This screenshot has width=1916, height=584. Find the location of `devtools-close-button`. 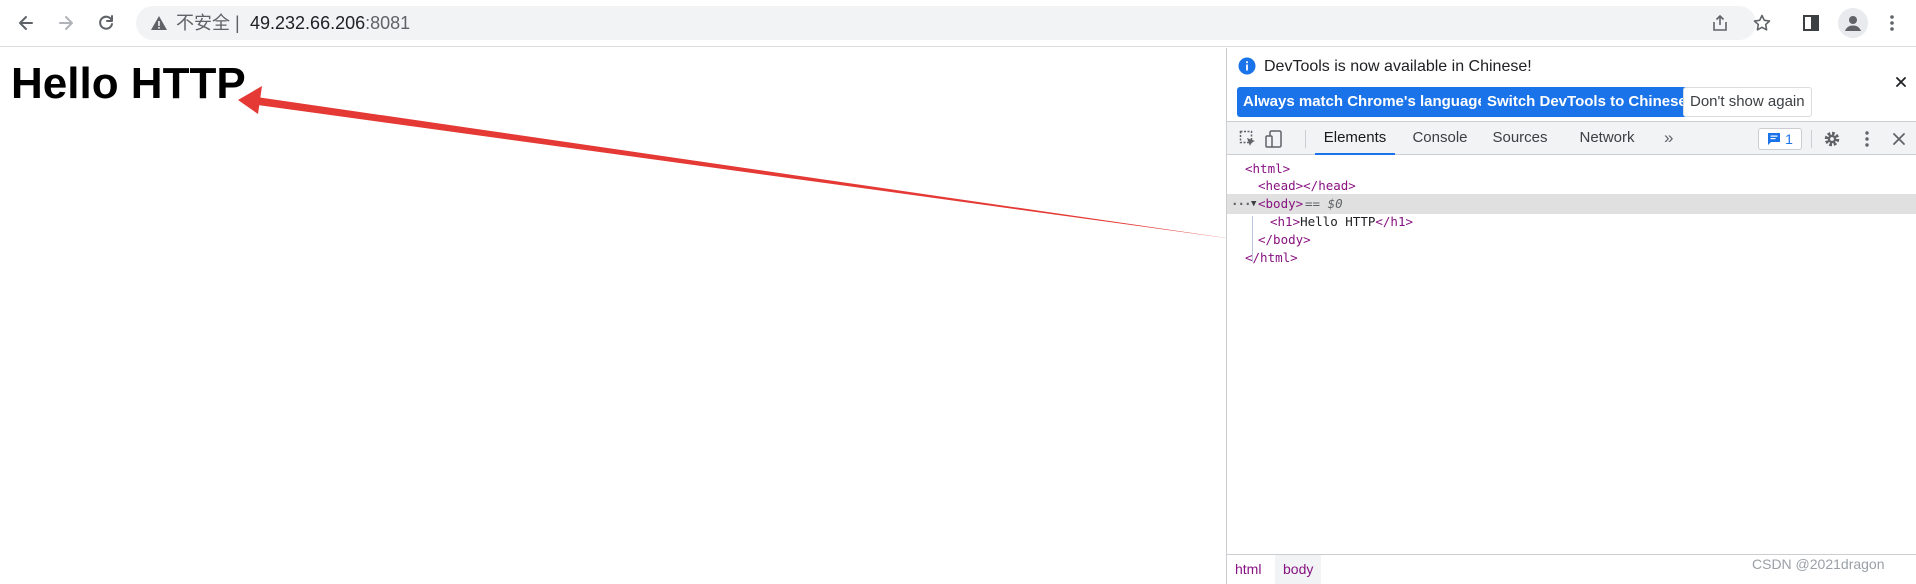

devtools-close-button is located at coordinates (1899, 139).